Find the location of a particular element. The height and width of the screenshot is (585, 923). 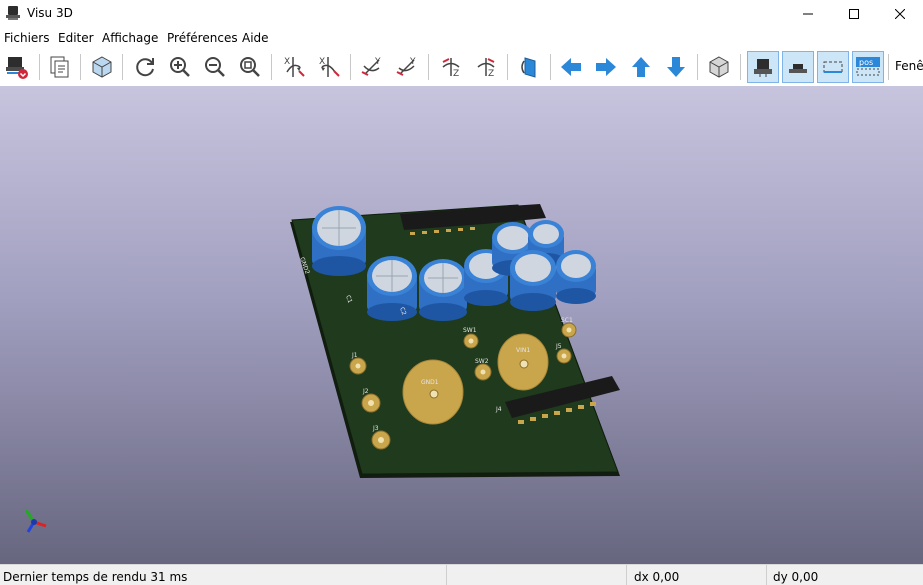

flip-board-icon is located at coordinates (528, 67).